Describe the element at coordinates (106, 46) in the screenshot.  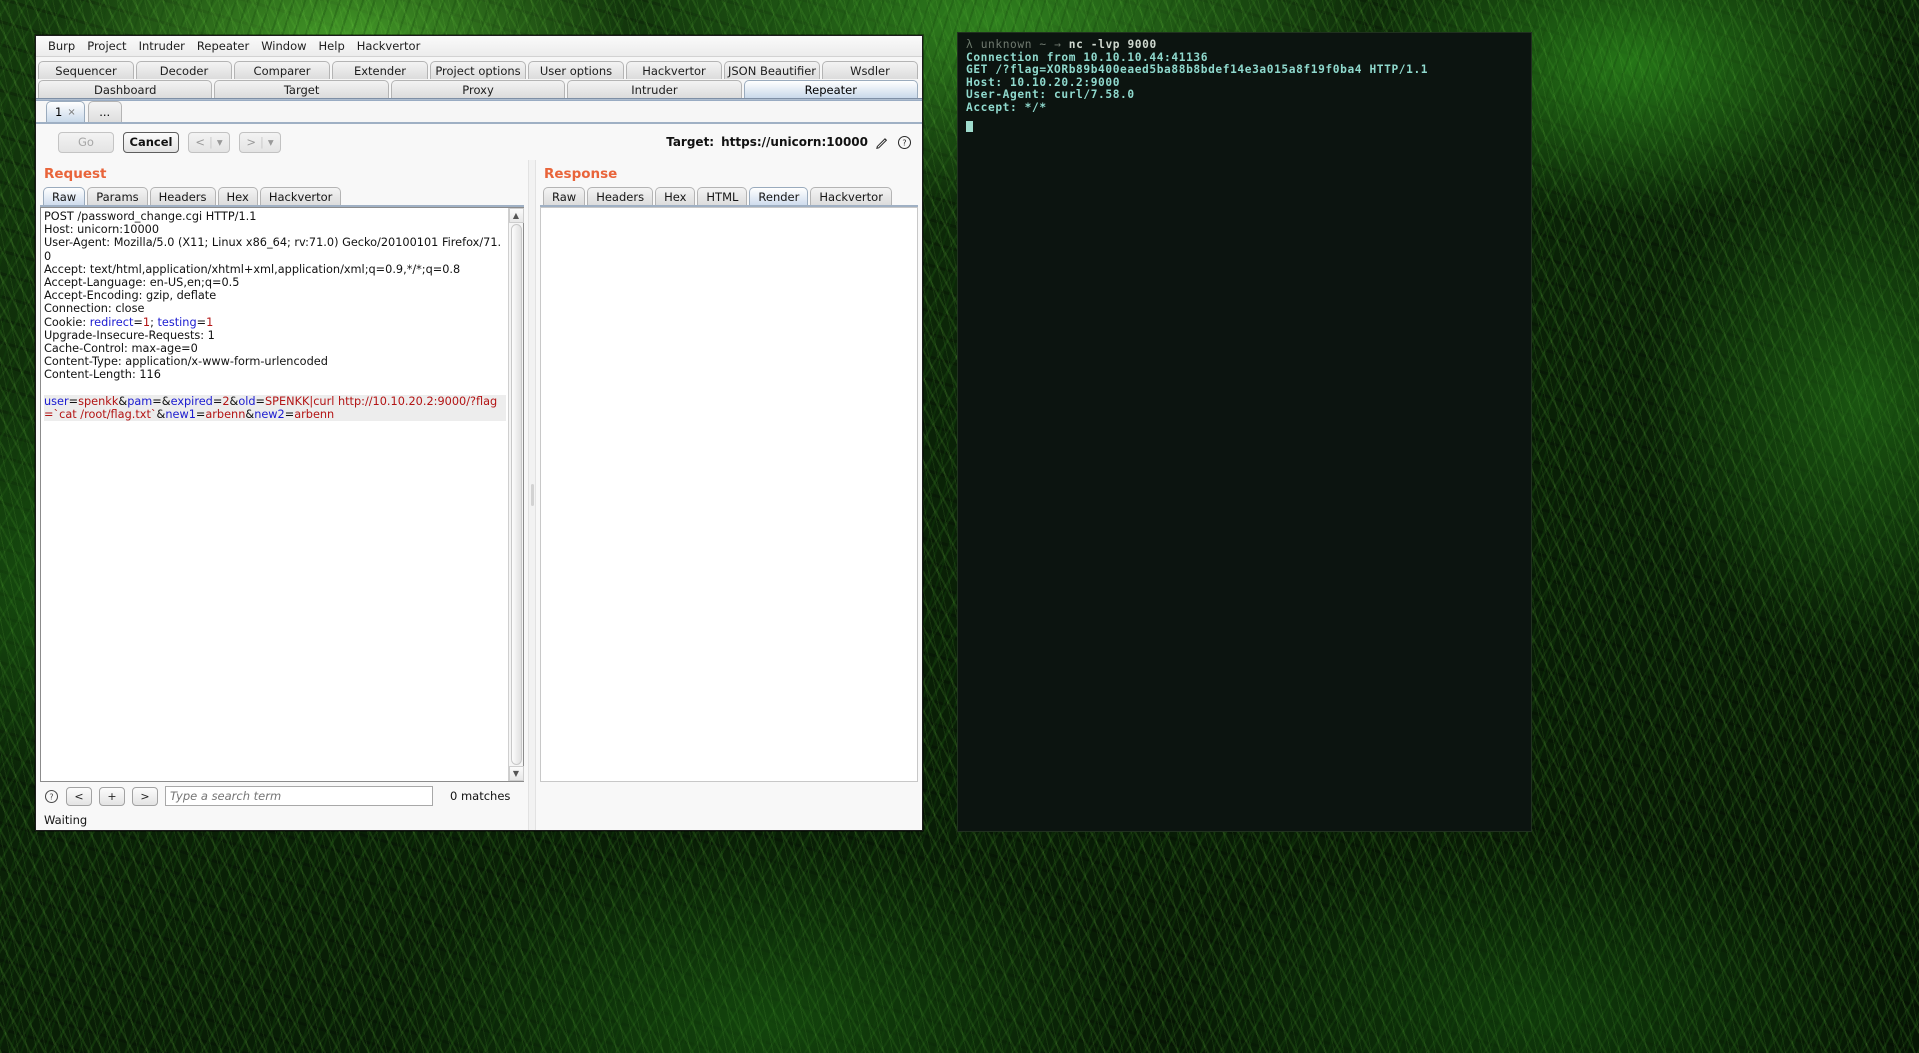
I see `menu-item-project: Project` at that location.